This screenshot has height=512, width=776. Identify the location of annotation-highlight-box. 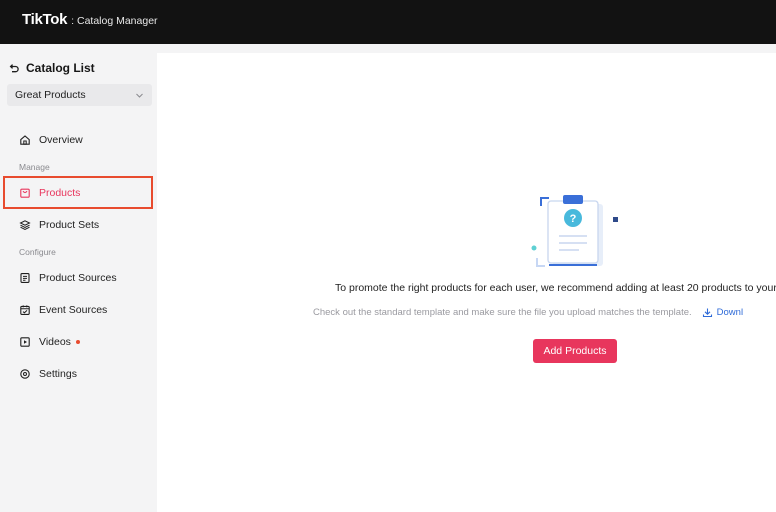
(78, 192).